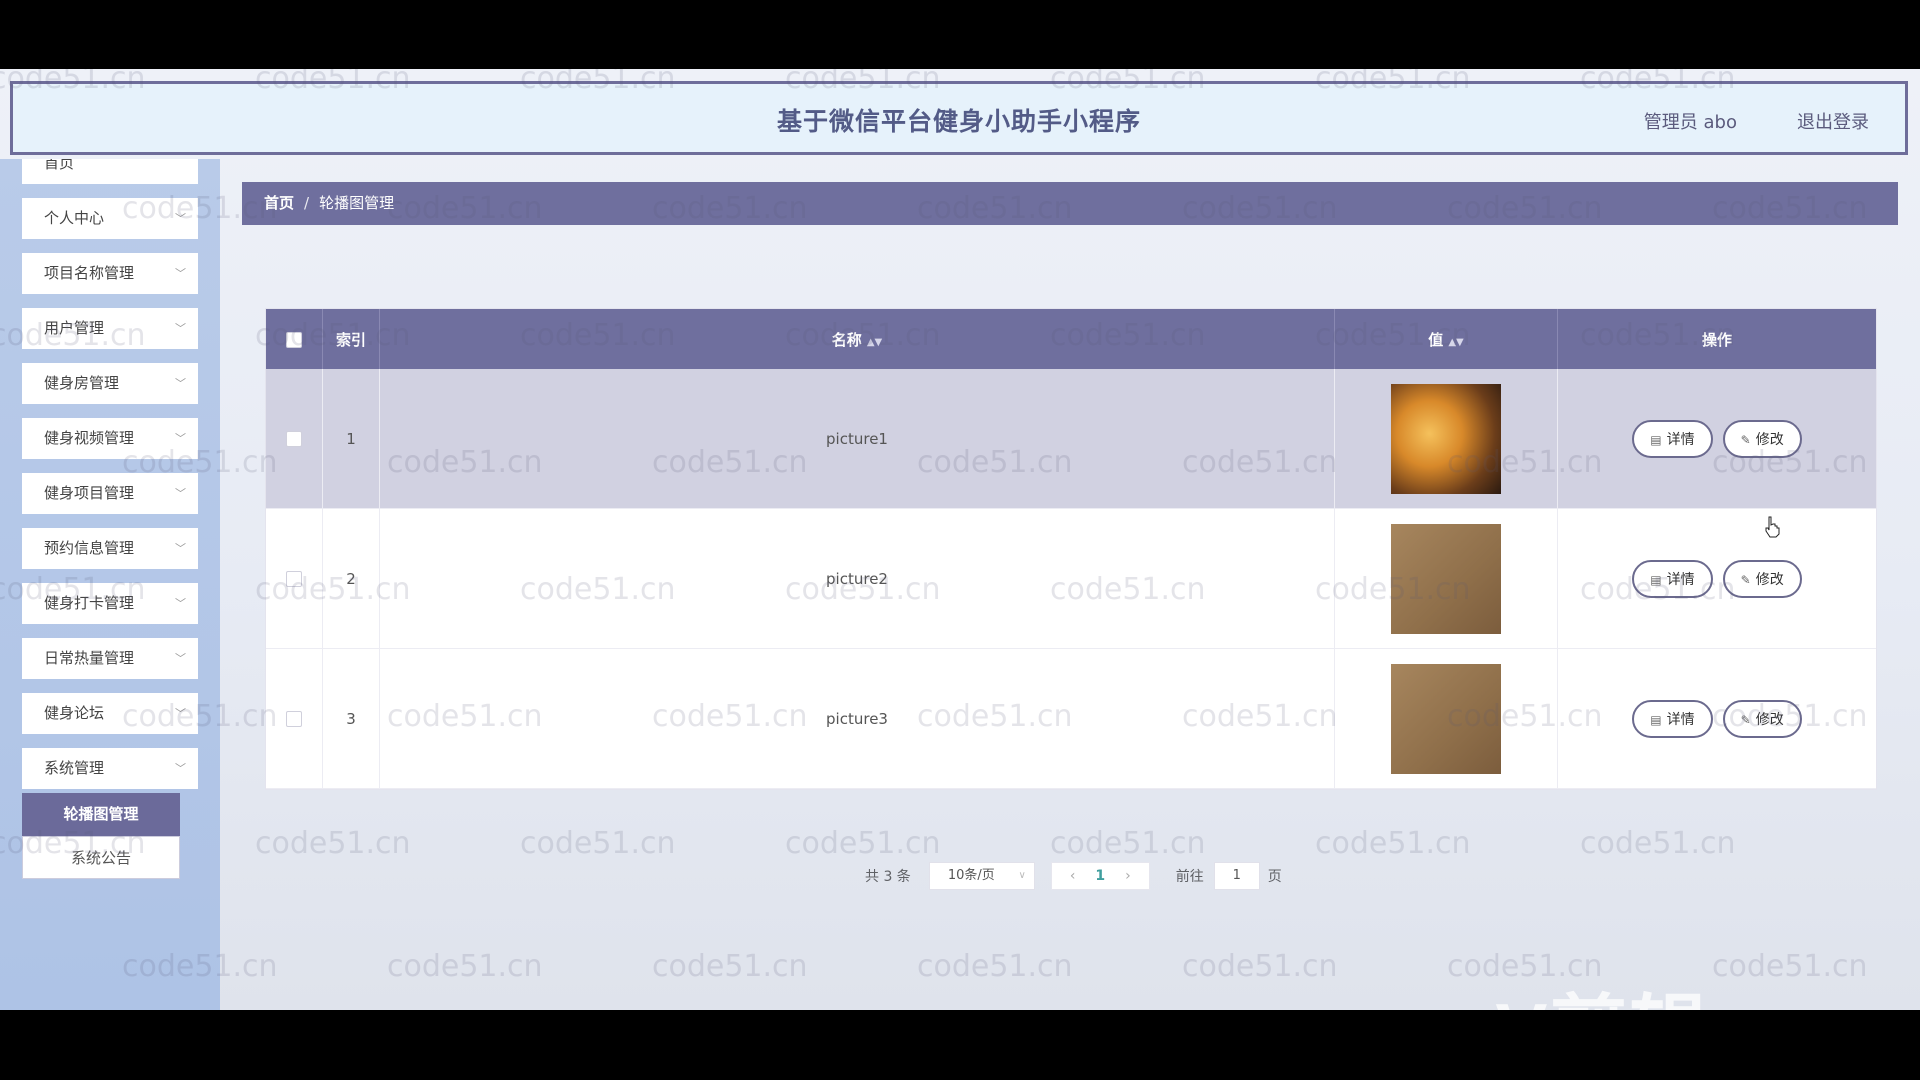  I want to click on sidebar-item-checkins: 健身打卡管理 ﹀, so click(110, 603).